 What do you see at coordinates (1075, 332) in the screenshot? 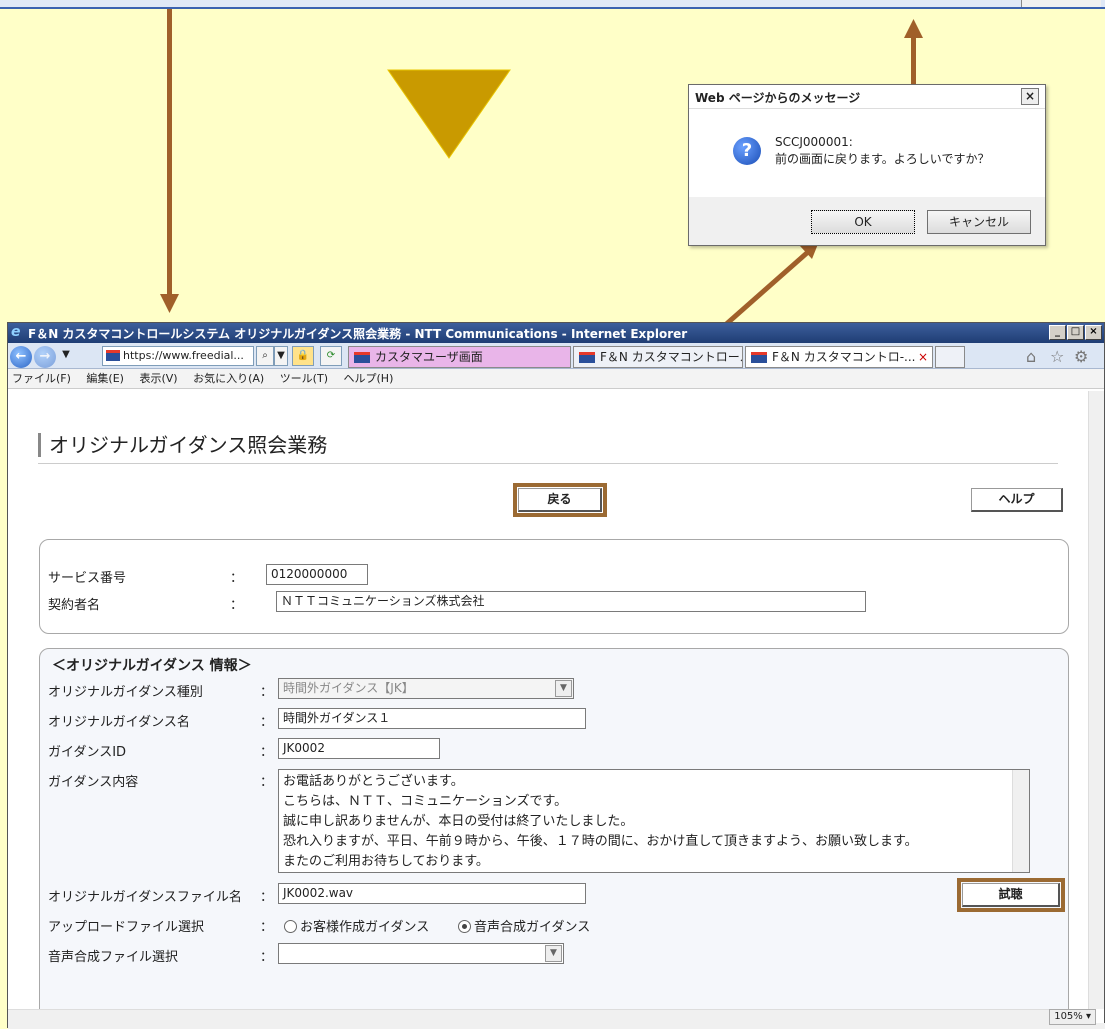
I see `maximize-button: □` at bounding box center [1075, 332].